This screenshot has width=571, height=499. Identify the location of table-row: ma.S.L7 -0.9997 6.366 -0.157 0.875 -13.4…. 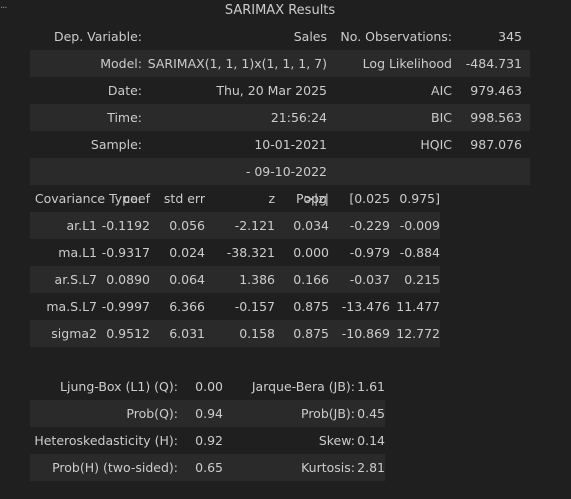
(235, 306).